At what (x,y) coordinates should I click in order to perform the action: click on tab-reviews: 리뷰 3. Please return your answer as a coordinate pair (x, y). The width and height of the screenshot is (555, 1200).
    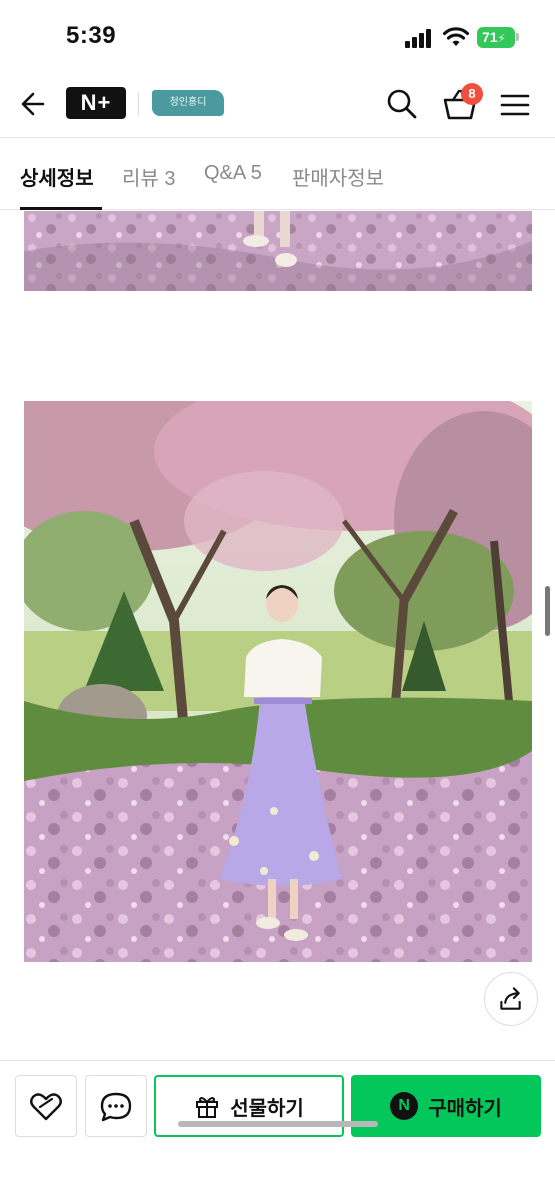
    Looking at the image, I should click on (148, 176).